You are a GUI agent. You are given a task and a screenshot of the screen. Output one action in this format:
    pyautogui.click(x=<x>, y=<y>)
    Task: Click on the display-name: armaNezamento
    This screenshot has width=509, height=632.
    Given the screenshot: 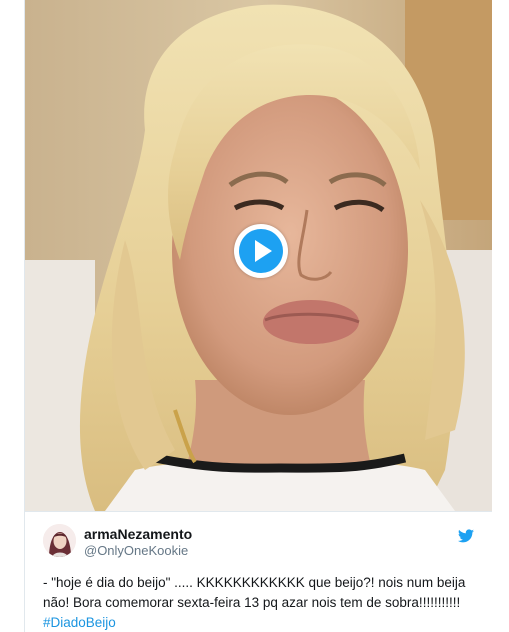 What is the action you would take?
    pyautogui.click(x=138, y=534)
    